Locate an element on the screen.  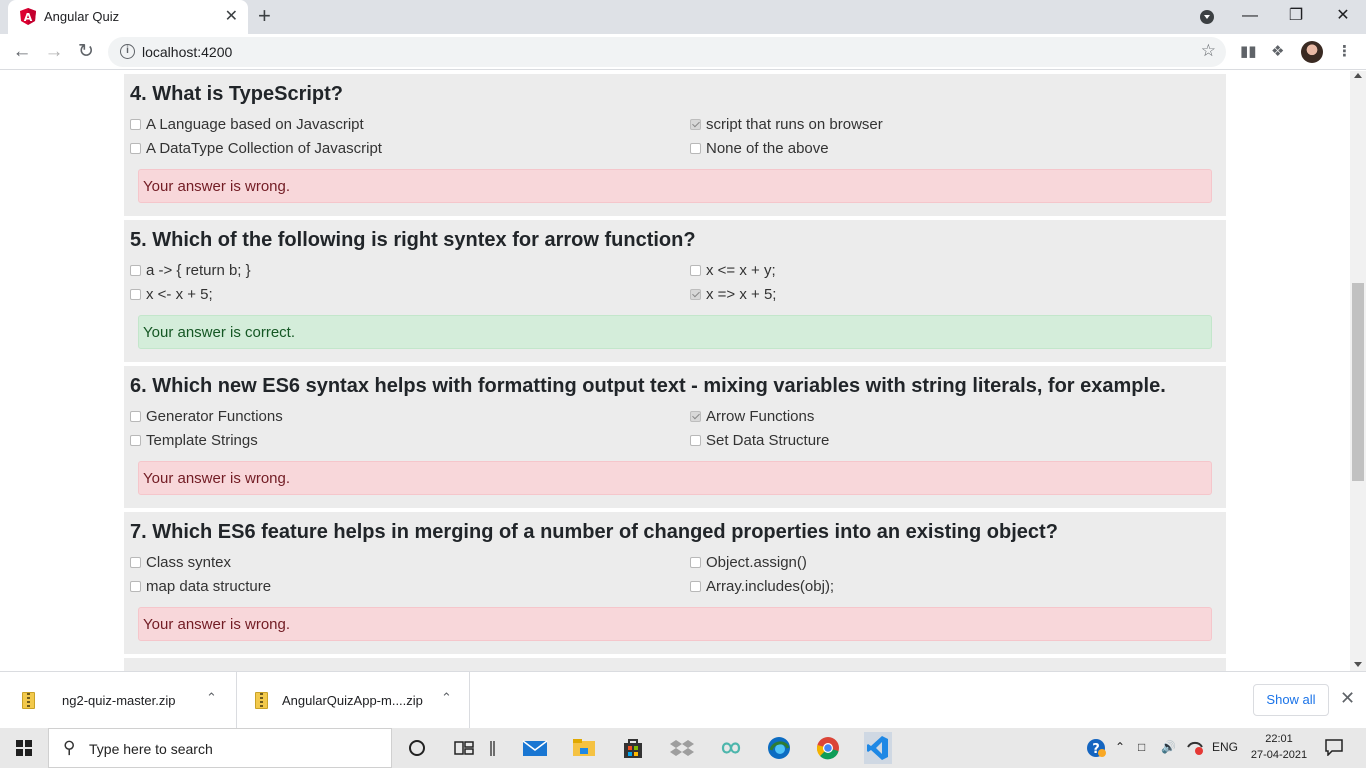
extensions-puzzle-icon: ❖ is located at coordinates (1277, 51).